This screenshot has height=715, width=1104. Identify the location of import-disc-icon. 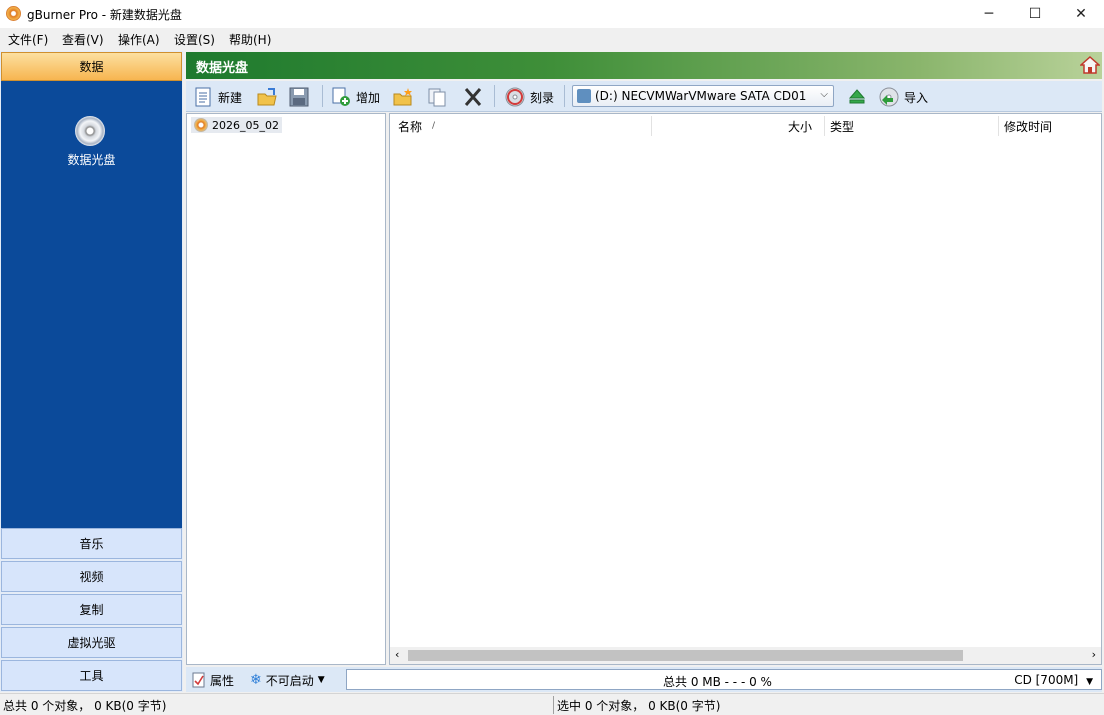
(889, 97).